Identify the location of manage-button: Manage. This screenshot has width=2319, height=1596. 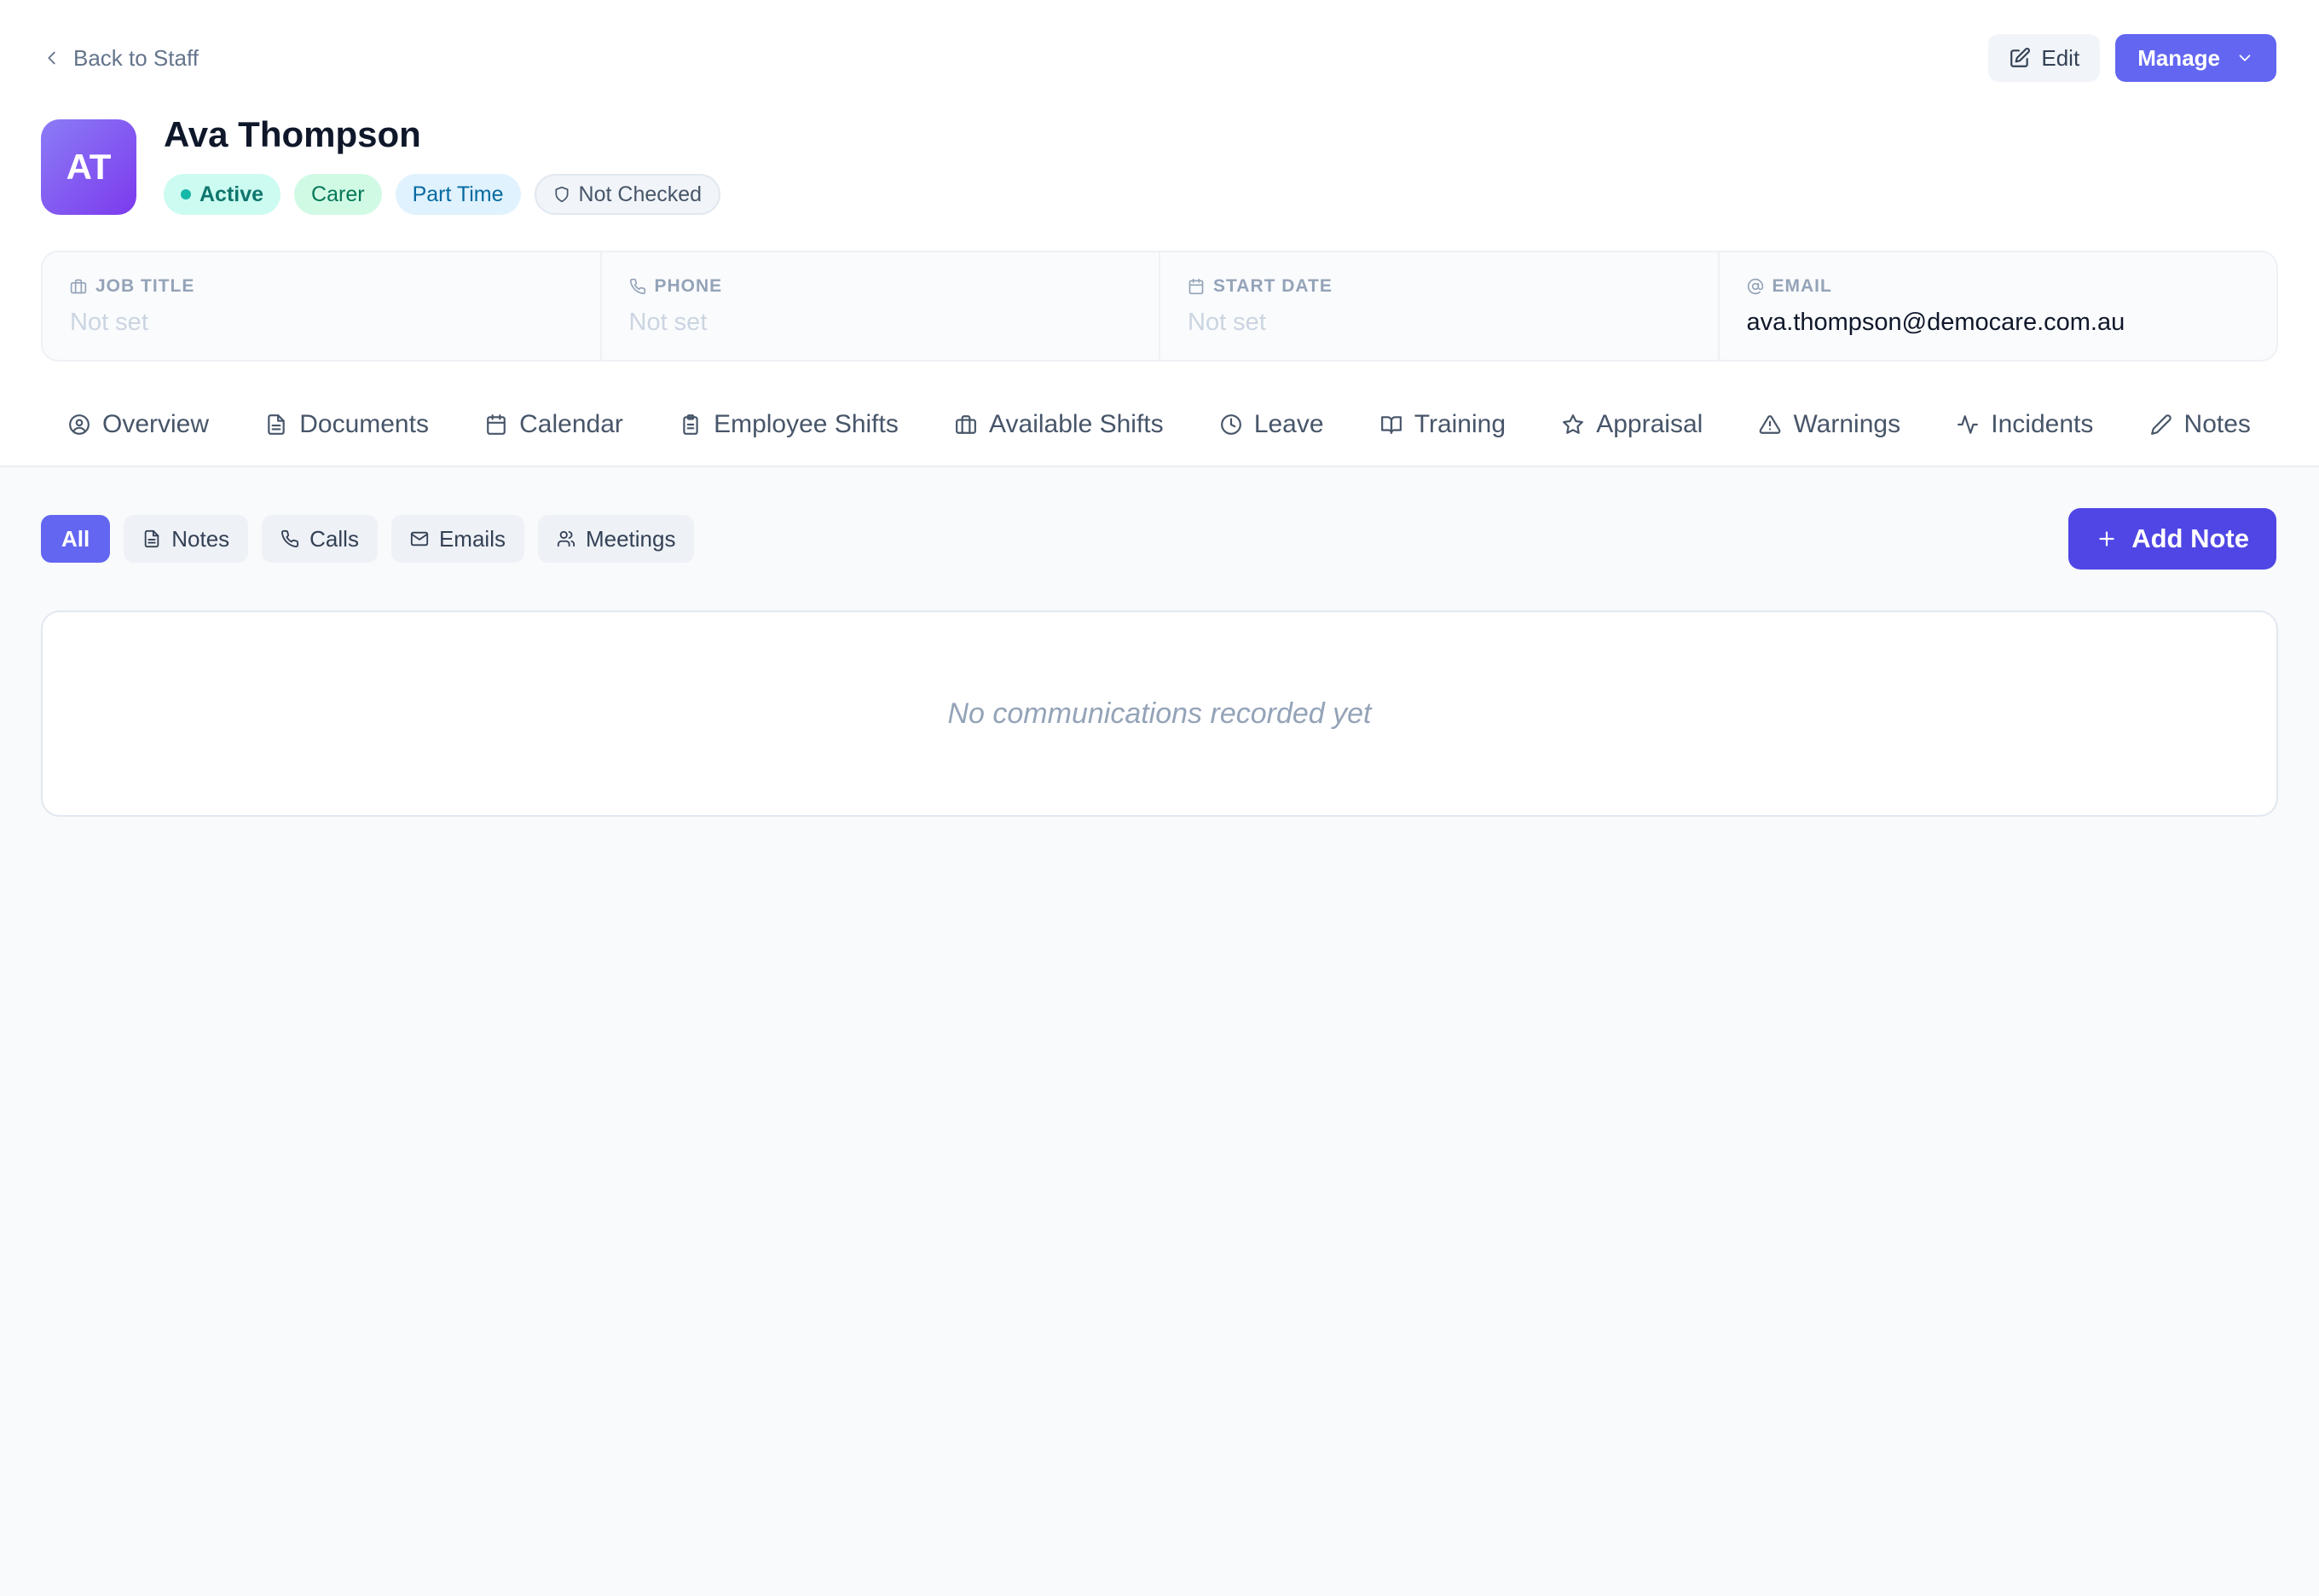
(2195, 58).